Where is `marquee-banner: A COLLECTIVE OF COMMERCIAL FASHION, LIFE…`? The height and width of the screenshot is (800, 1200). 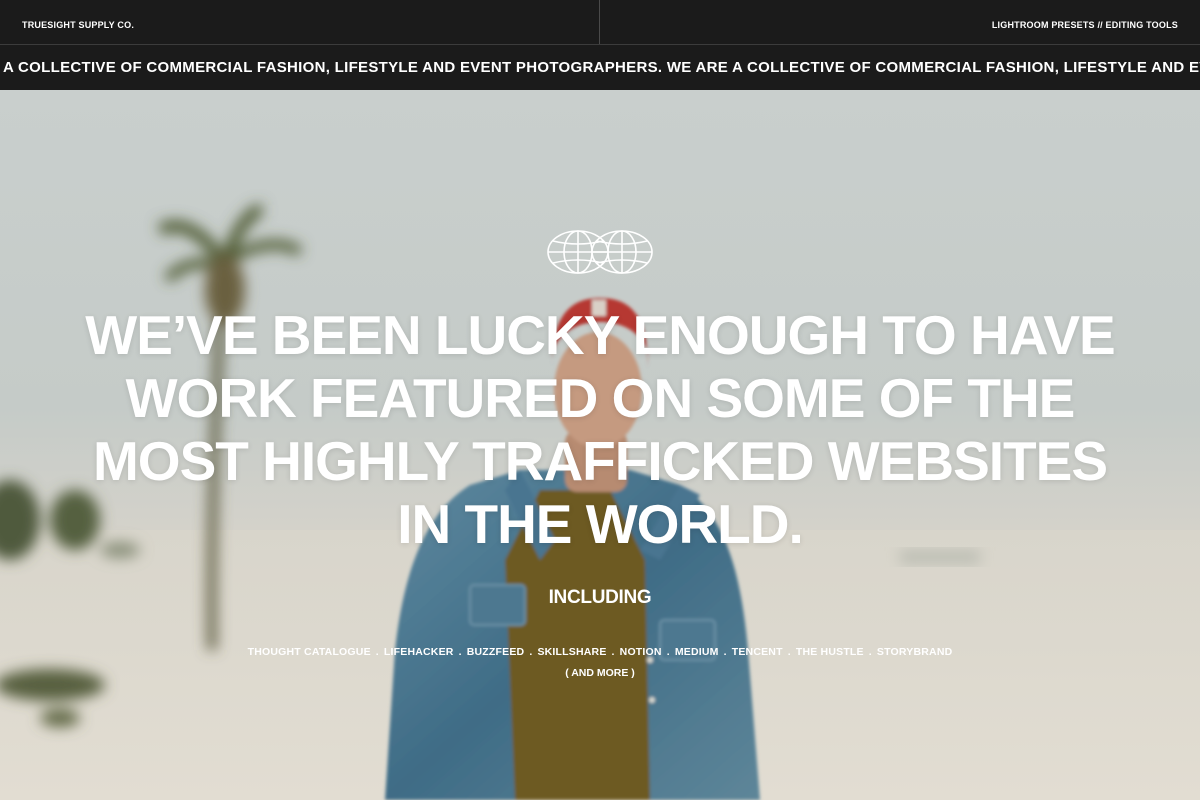
marquee-banner: A COLLECTIVE OF COMMERCIAL FASHION, LIFE… is located at coordinates (600, 67).